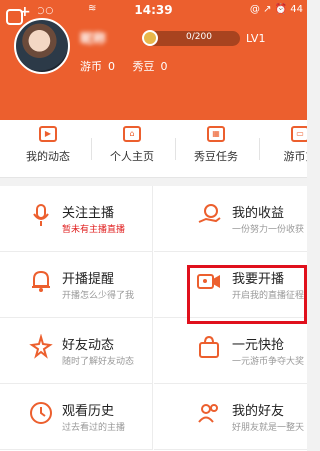 This screenshot has height=451, width=320. Describe the element at coordinates (111, 66) in the screenshot. I see `coin-value: 0` at that location.